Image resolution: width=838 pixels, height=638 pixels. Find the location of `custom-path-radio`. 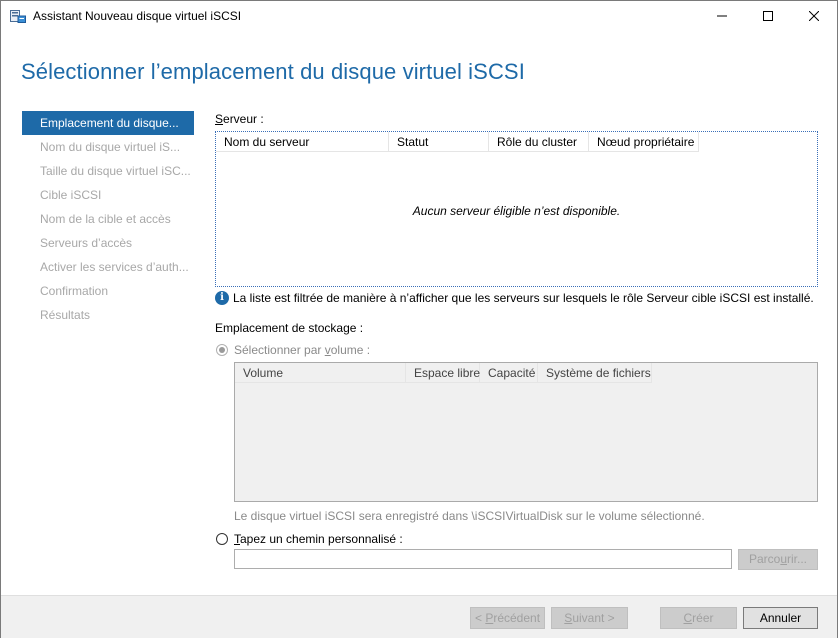

custom-path-radio is located at coordinates (222, 539).